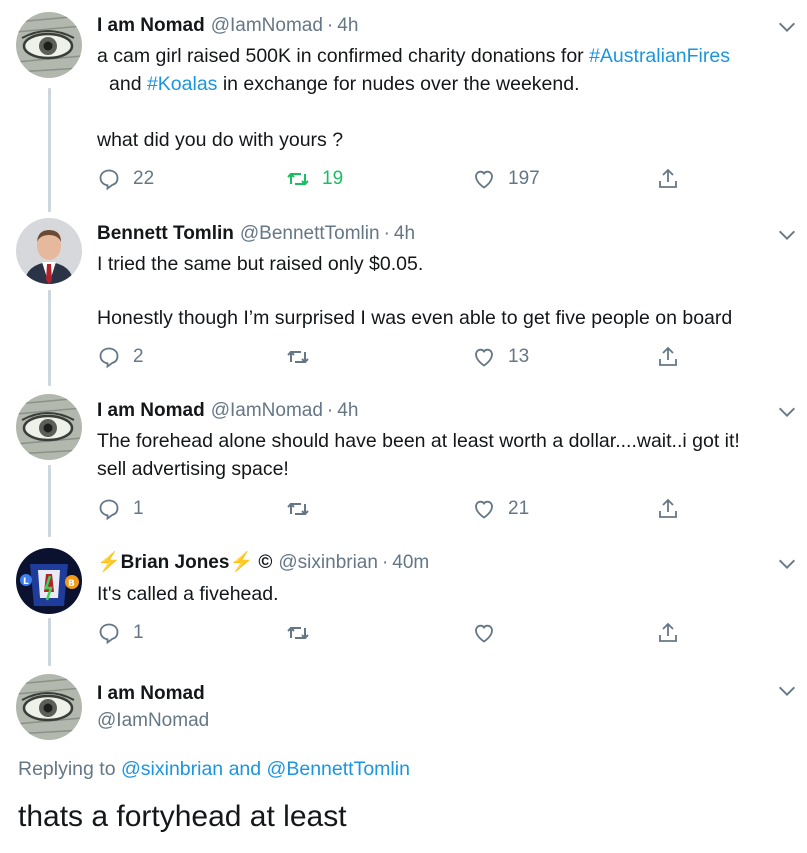 This screenshot has width=807, height=853. Describe the element at coordinates (398, 84) in the screenshot. I see `text-span: in exchange for nudes over the weekend.` at that location.